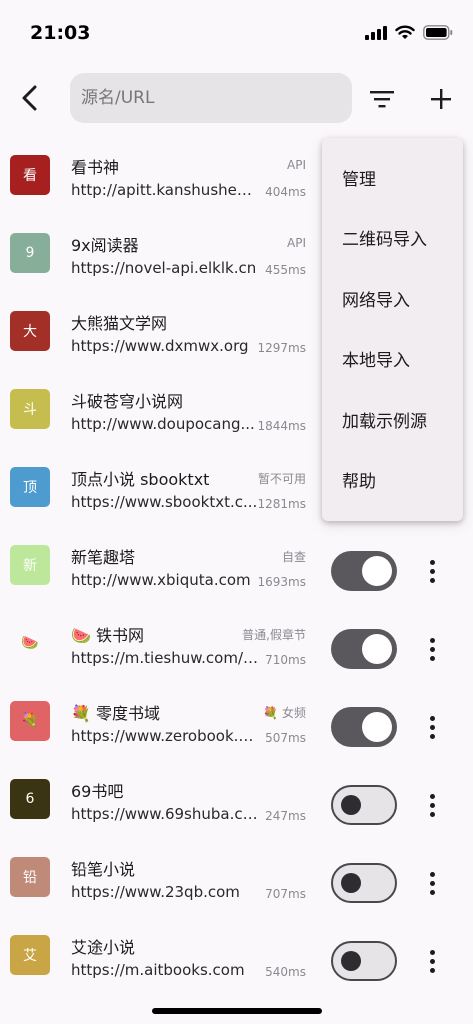 This screenshot has height=1024, width=473. I want to click on wifi-icon, so click(405, 32).